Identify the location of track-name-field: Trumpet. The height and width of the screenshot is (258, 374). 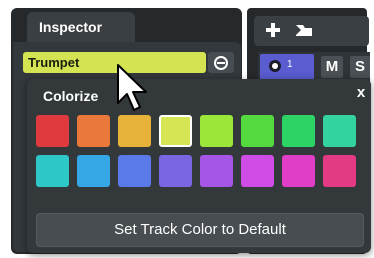
(114, 62).